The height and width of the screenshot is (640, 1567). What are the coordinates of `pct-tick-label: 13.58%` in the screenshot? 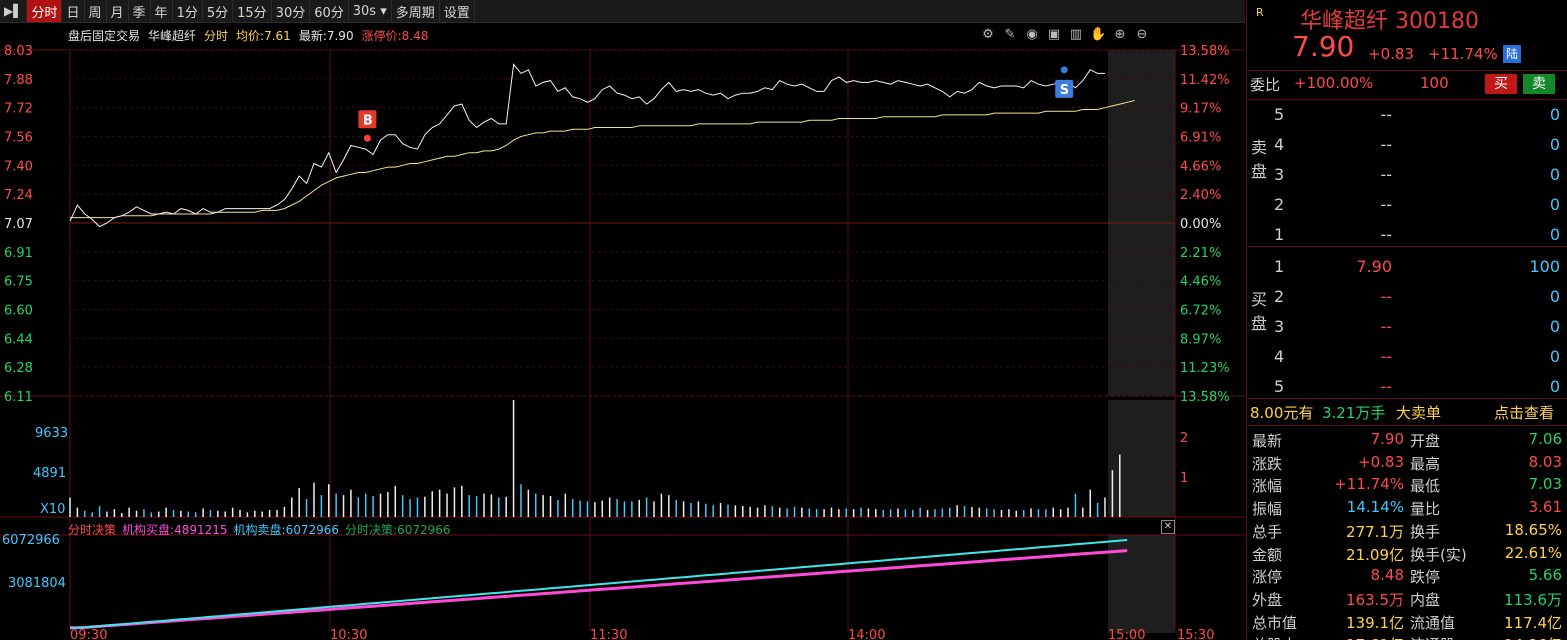 It's located at (1205, 51).